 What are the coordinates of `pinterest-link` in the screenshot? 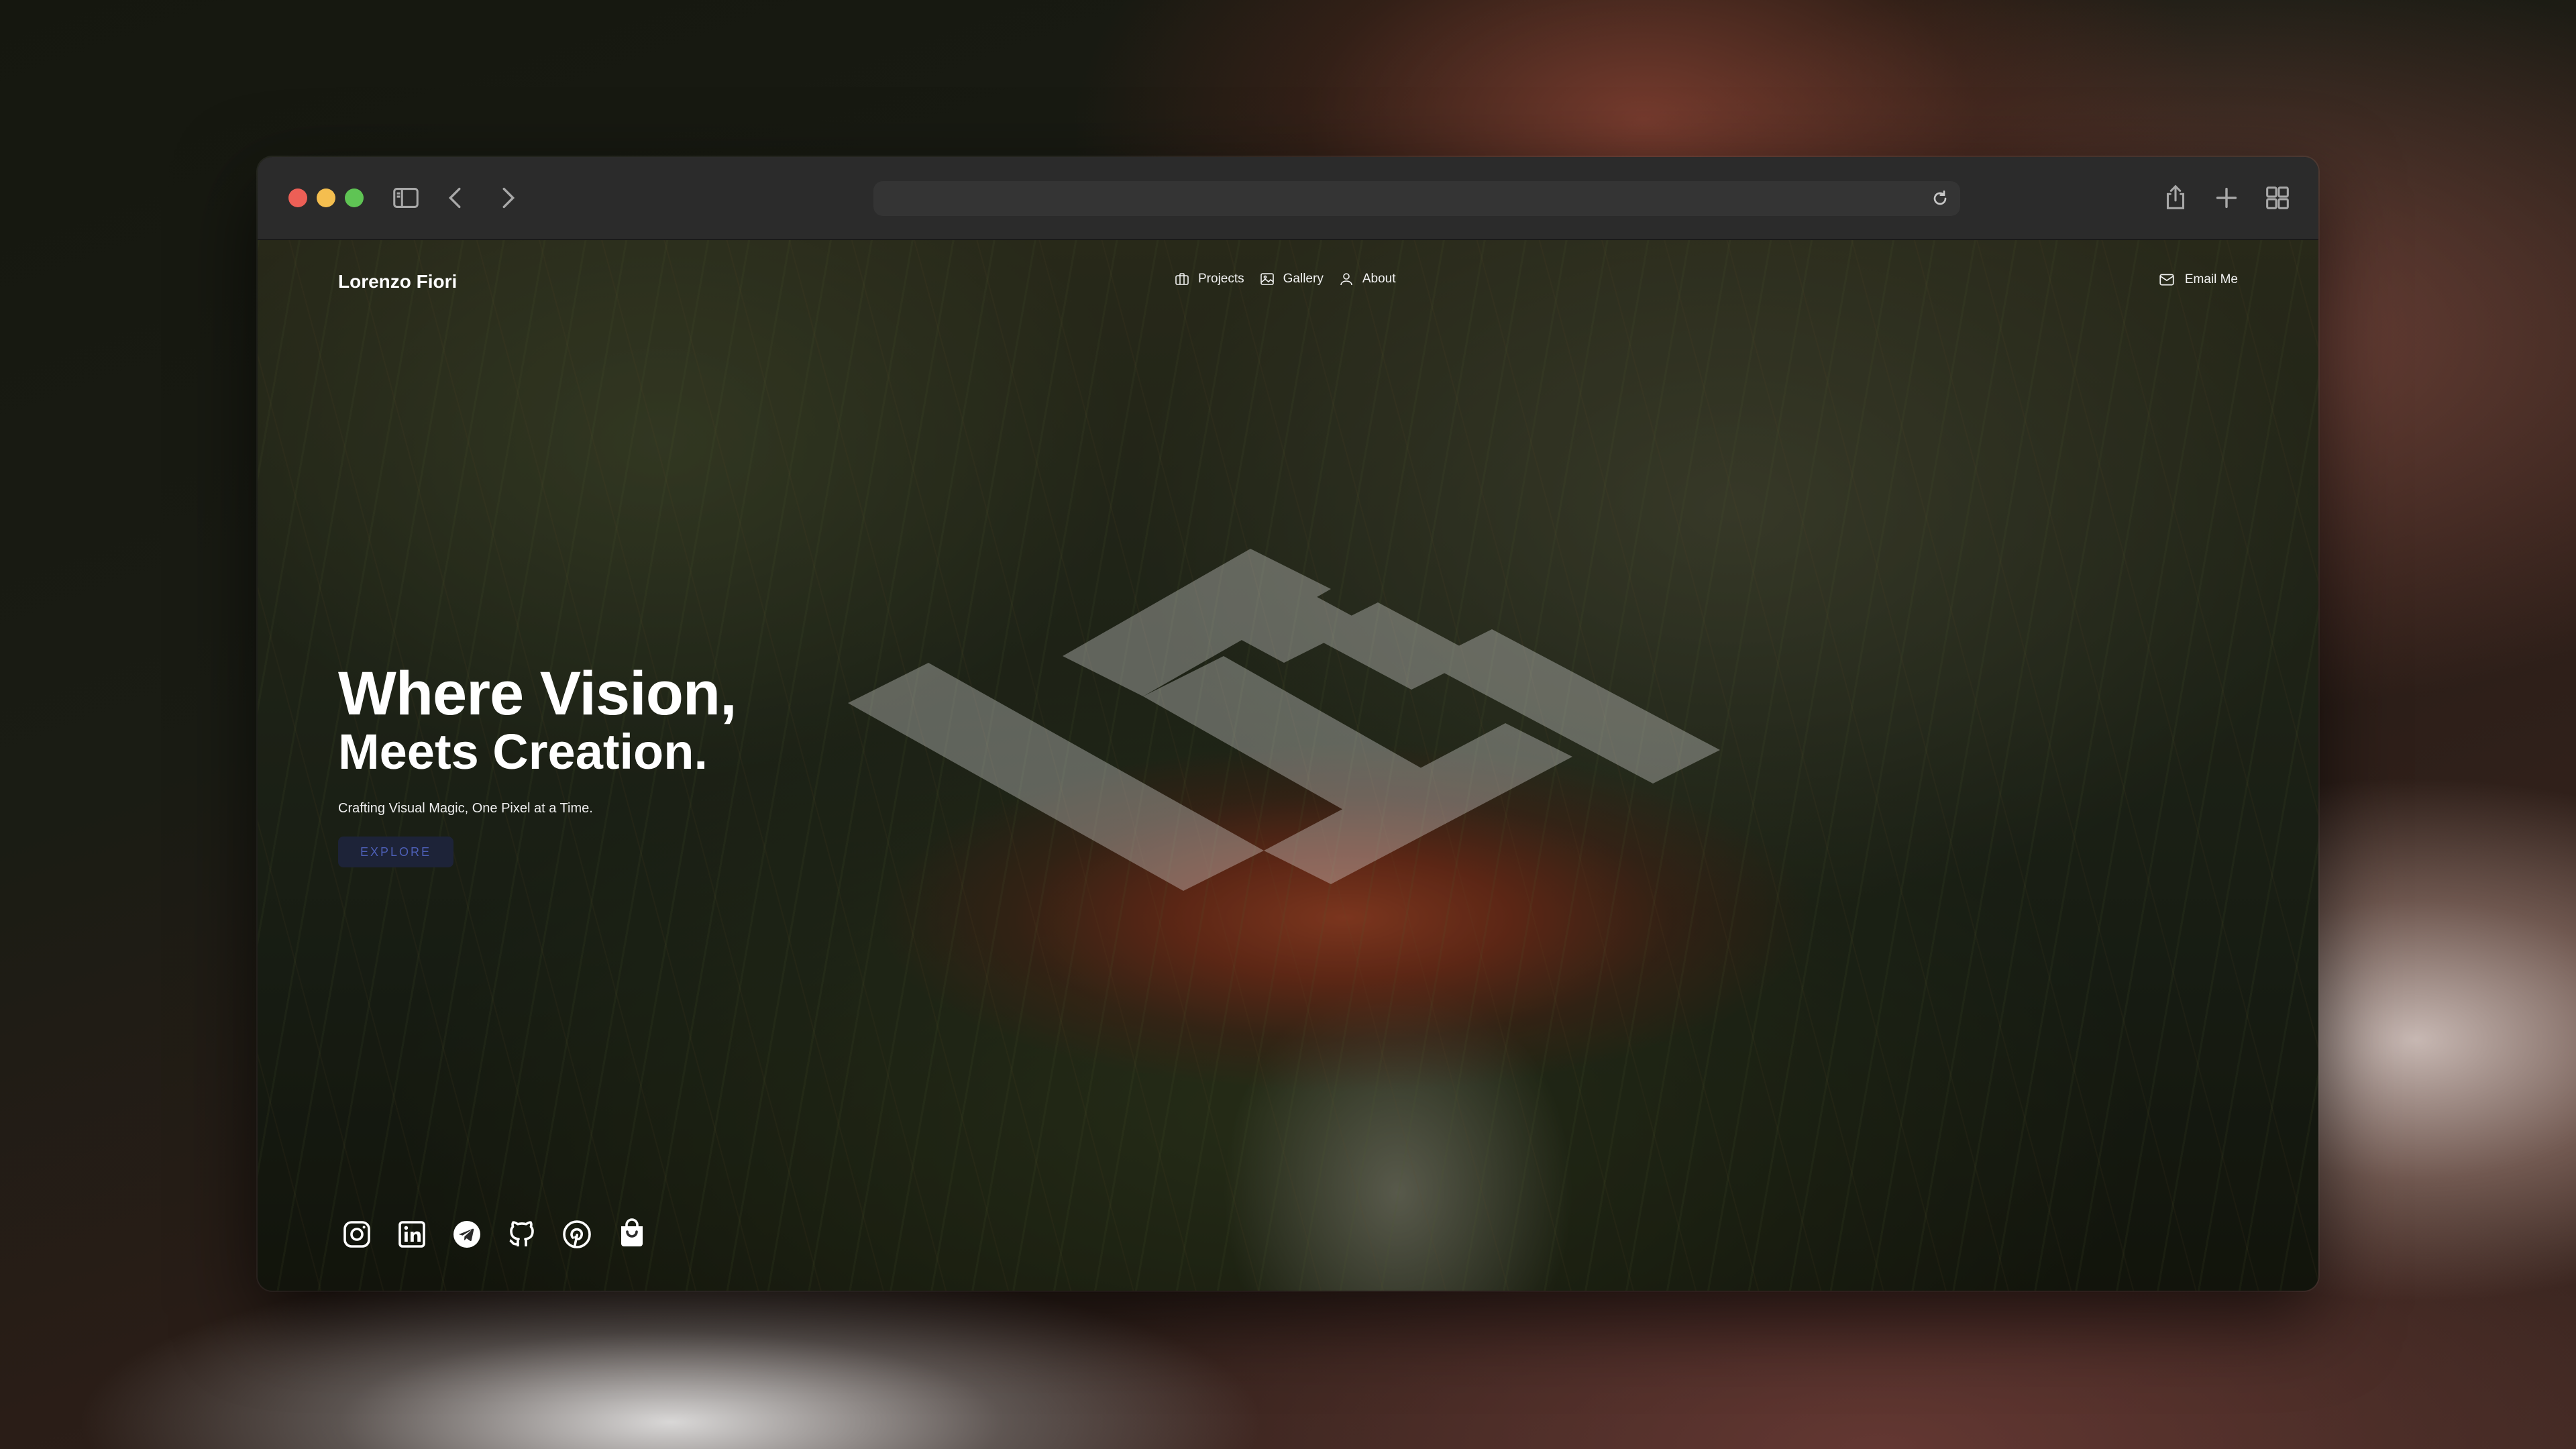 It's located at (577, 1234).